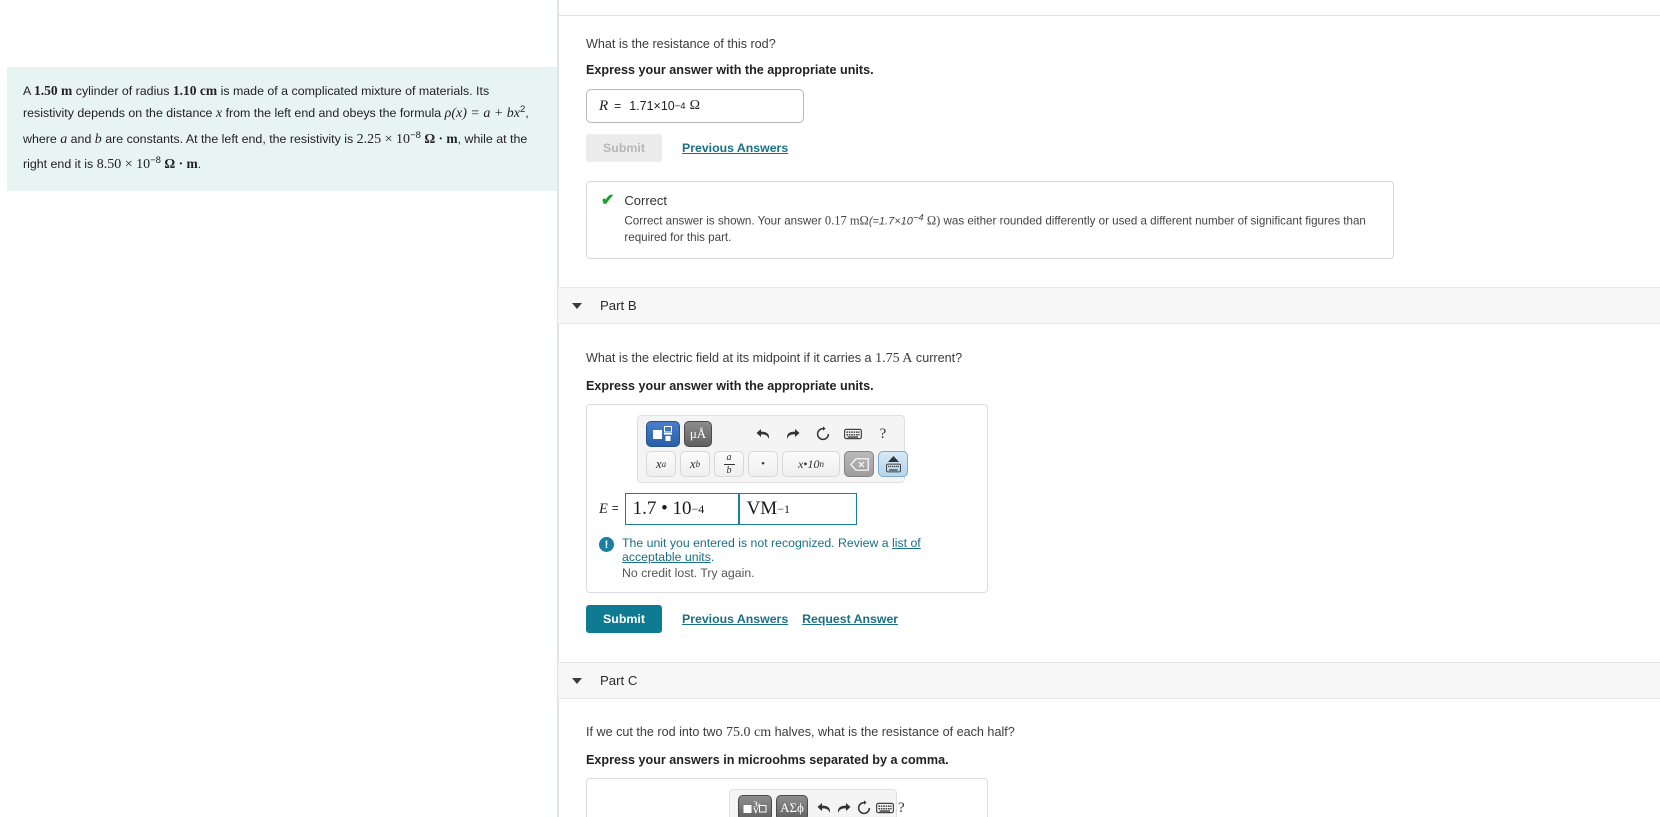 The height and width of the screenshot is (817, 1660). I want to click on part-c-header: Part C, so click(1109, 681).